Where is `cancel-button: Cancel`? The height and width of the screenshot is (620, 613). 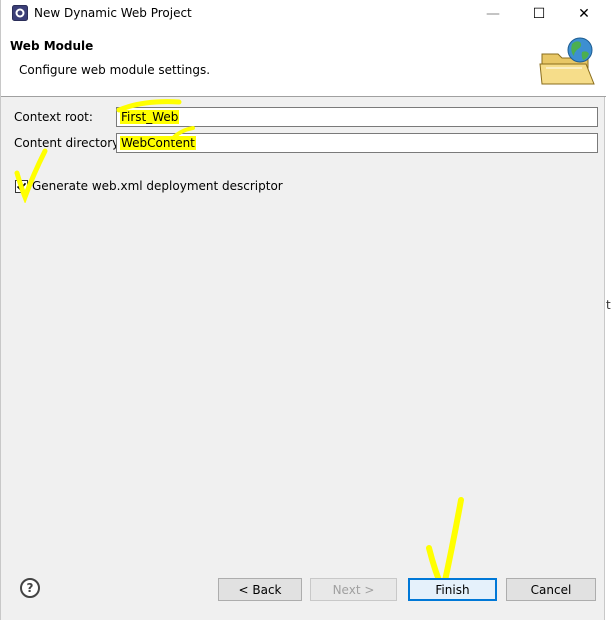
cancel-button: Cancel is located at coordinates (551, 589).